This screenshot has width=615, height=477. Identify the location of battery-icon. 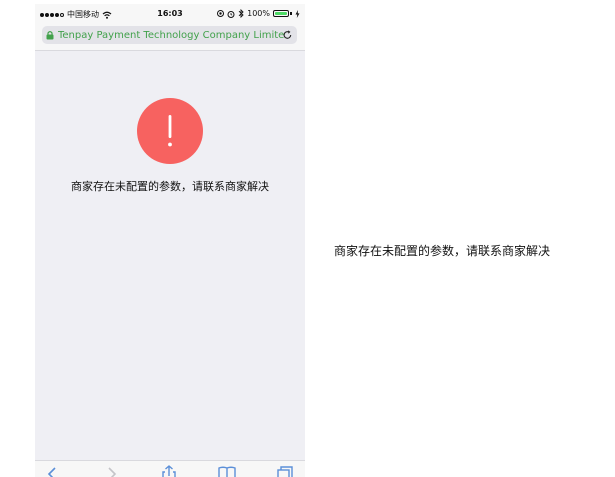
(282, 13).